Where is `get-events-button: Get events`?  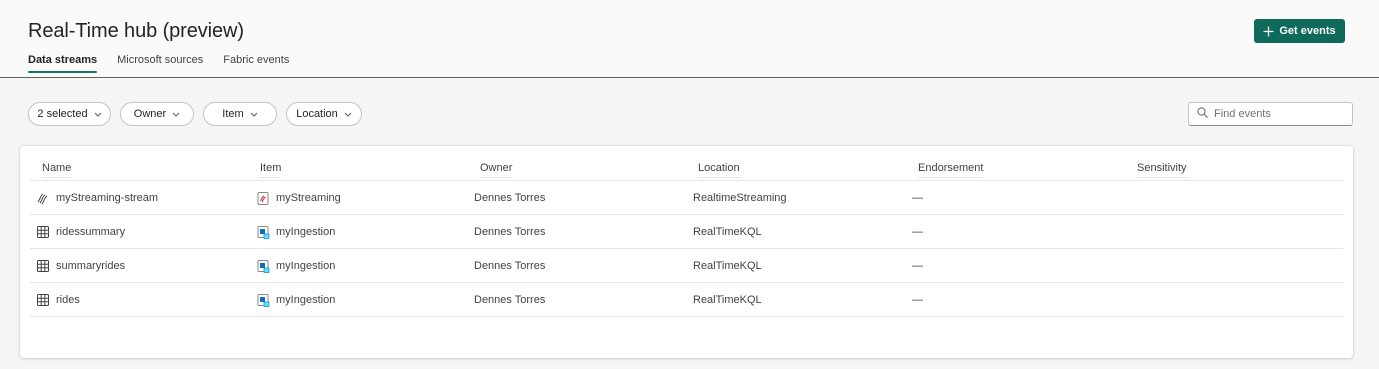 get-events-button: Get events is located at coordinates (1299, 31).